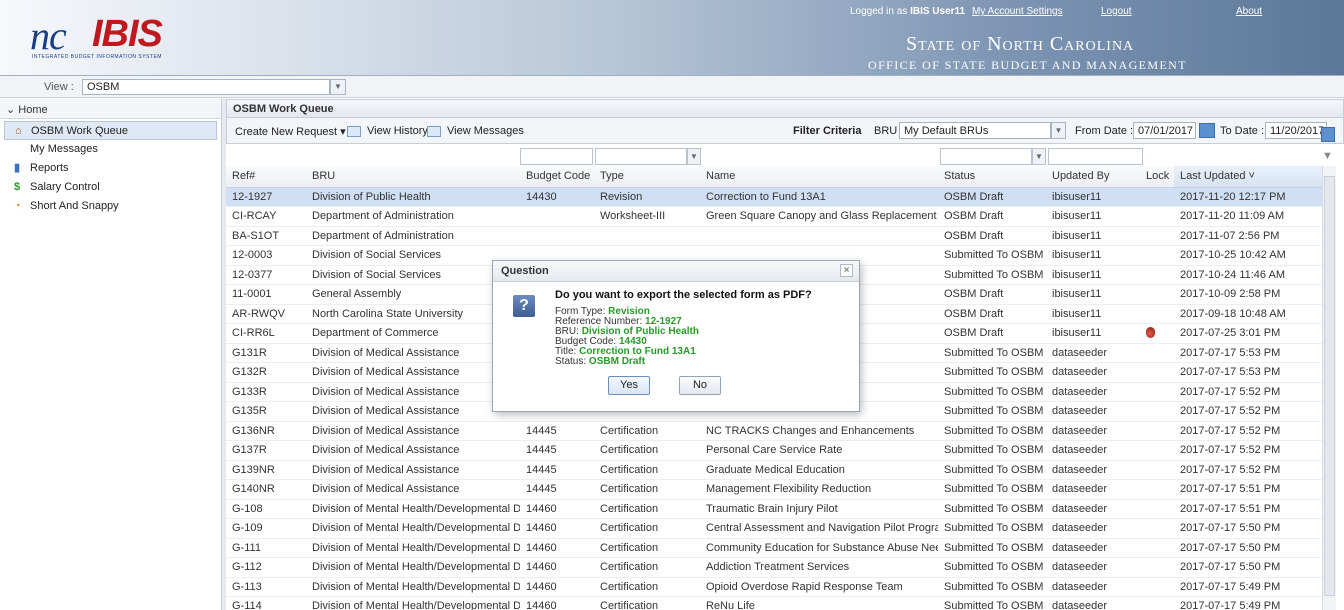  Describe the element at coordinates (1296, 130) in the screenshot. I see `to-date-input: 11/20/2017` at that location.